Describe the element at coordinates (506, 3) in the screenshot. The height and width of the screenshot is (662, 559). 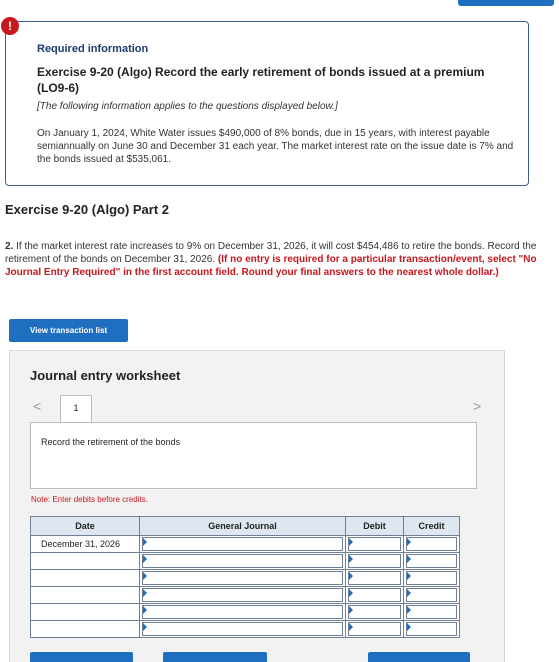
I see `top-action-button` at that location.